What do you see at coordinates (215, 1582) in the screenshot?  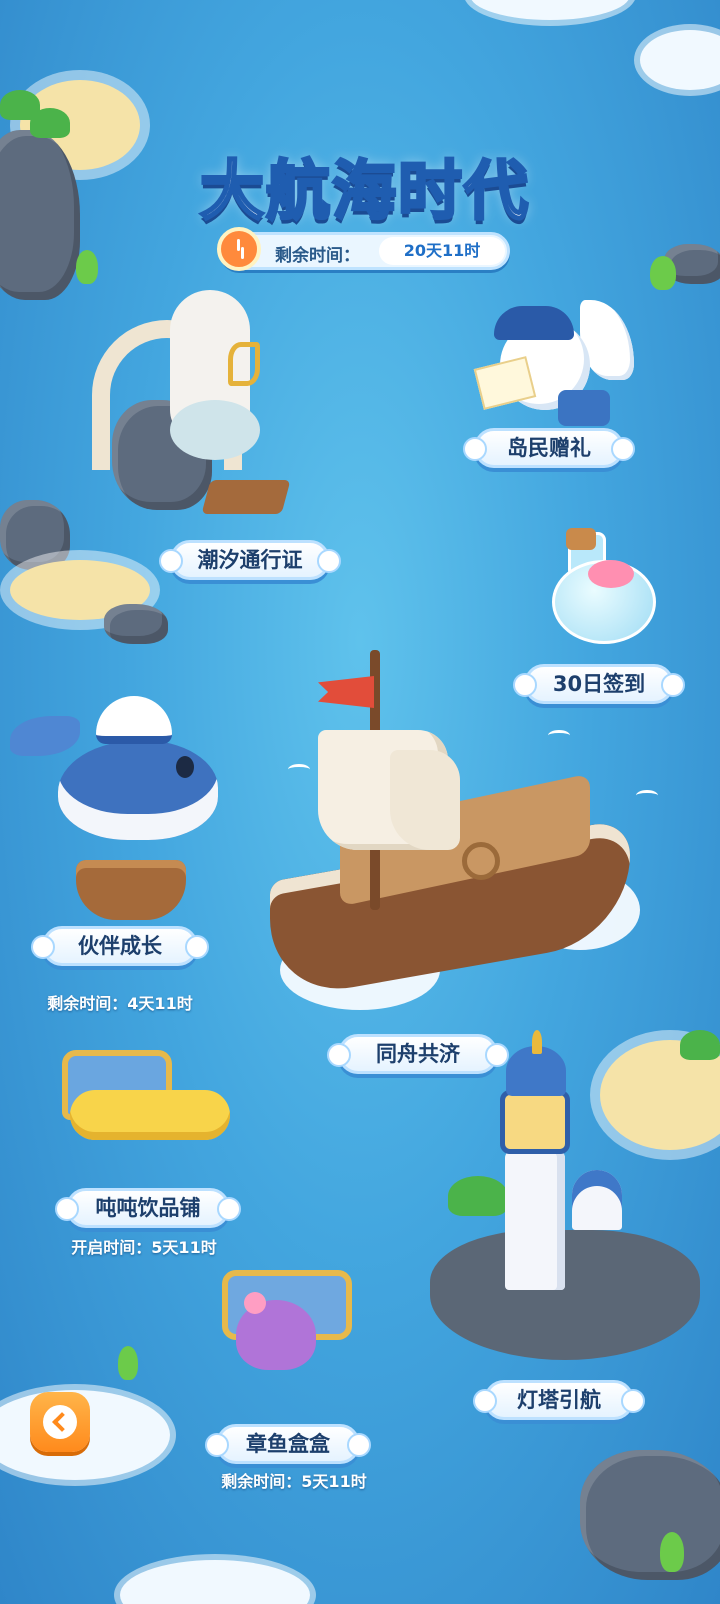 I see `cloud-bottom` at bounding box center [215, 1582].